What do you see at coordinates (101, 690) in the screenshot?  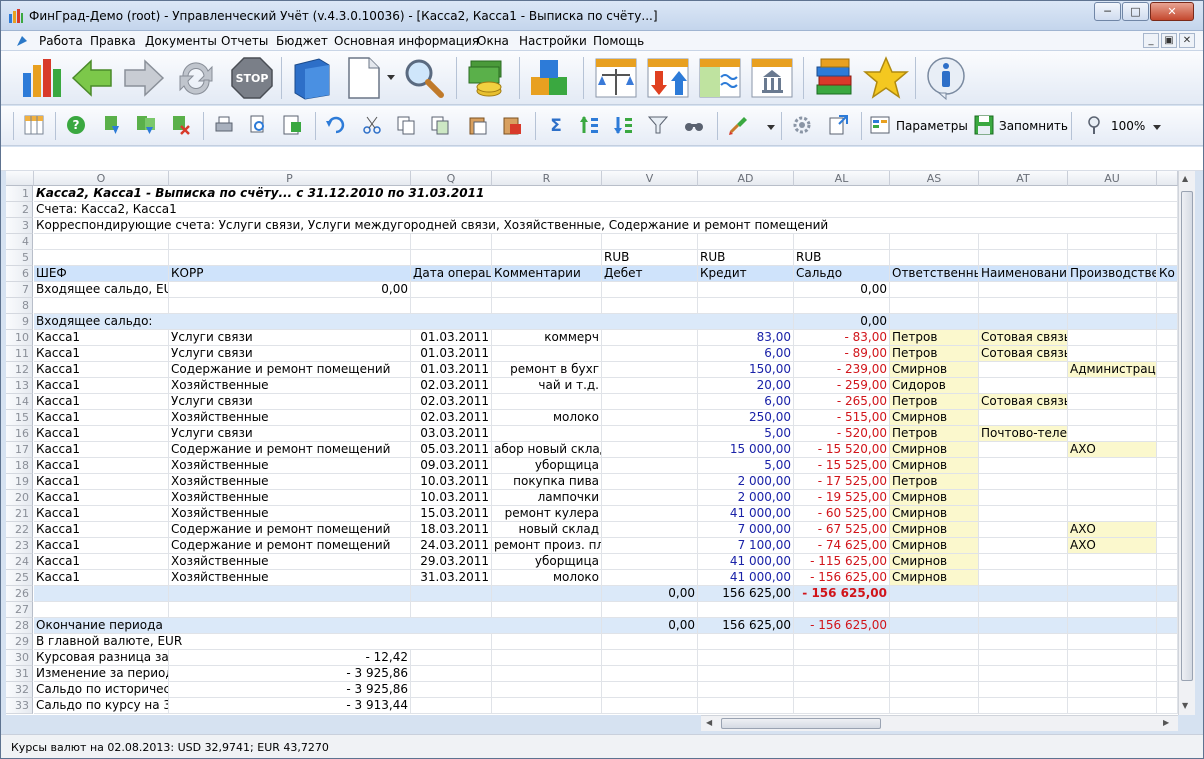 I see `summary-label: Сальдо по историческ` at bounding box center [101, 690].